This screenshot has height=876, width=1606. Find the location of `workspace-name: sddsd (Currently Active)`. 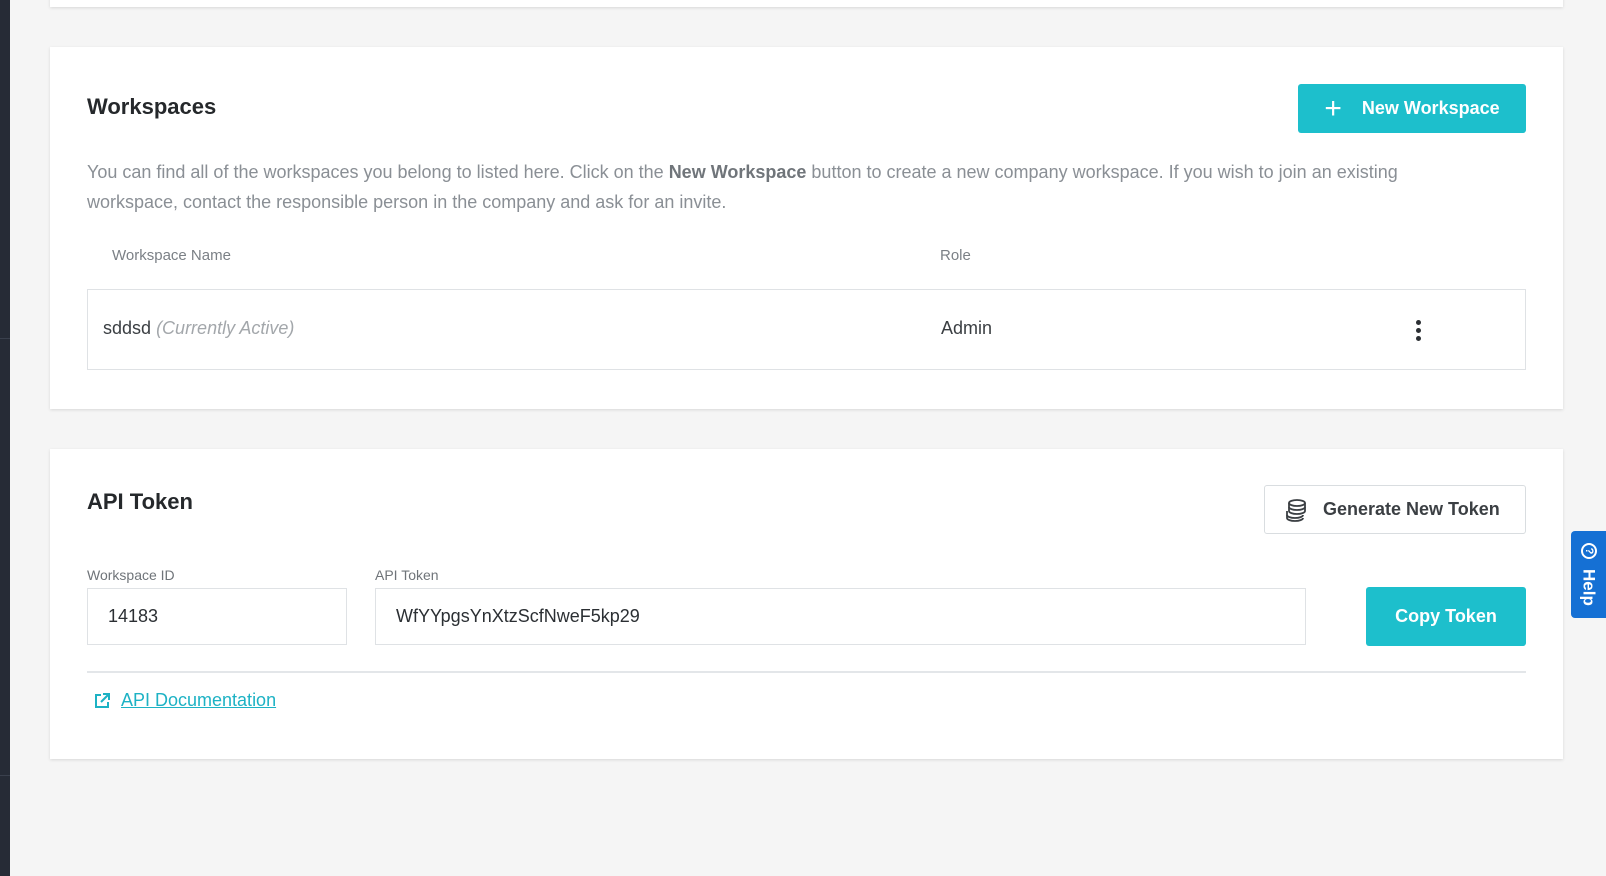

workspace-name: sddsd (Currently Active) is located at coordinates (198, 328).